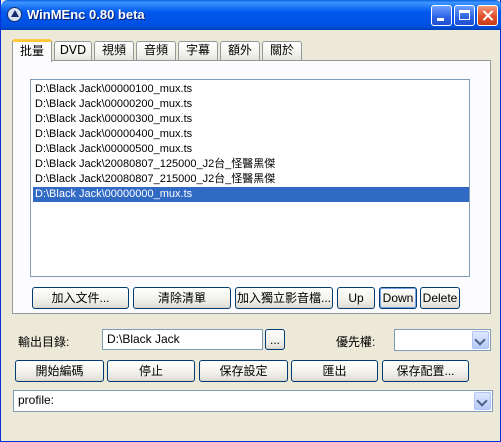 The image size is (501, 442). What do you see at coordinates (32, 50) in the screenshot?
I see `tab-batch: 批量` at bounding box center [32, 50].